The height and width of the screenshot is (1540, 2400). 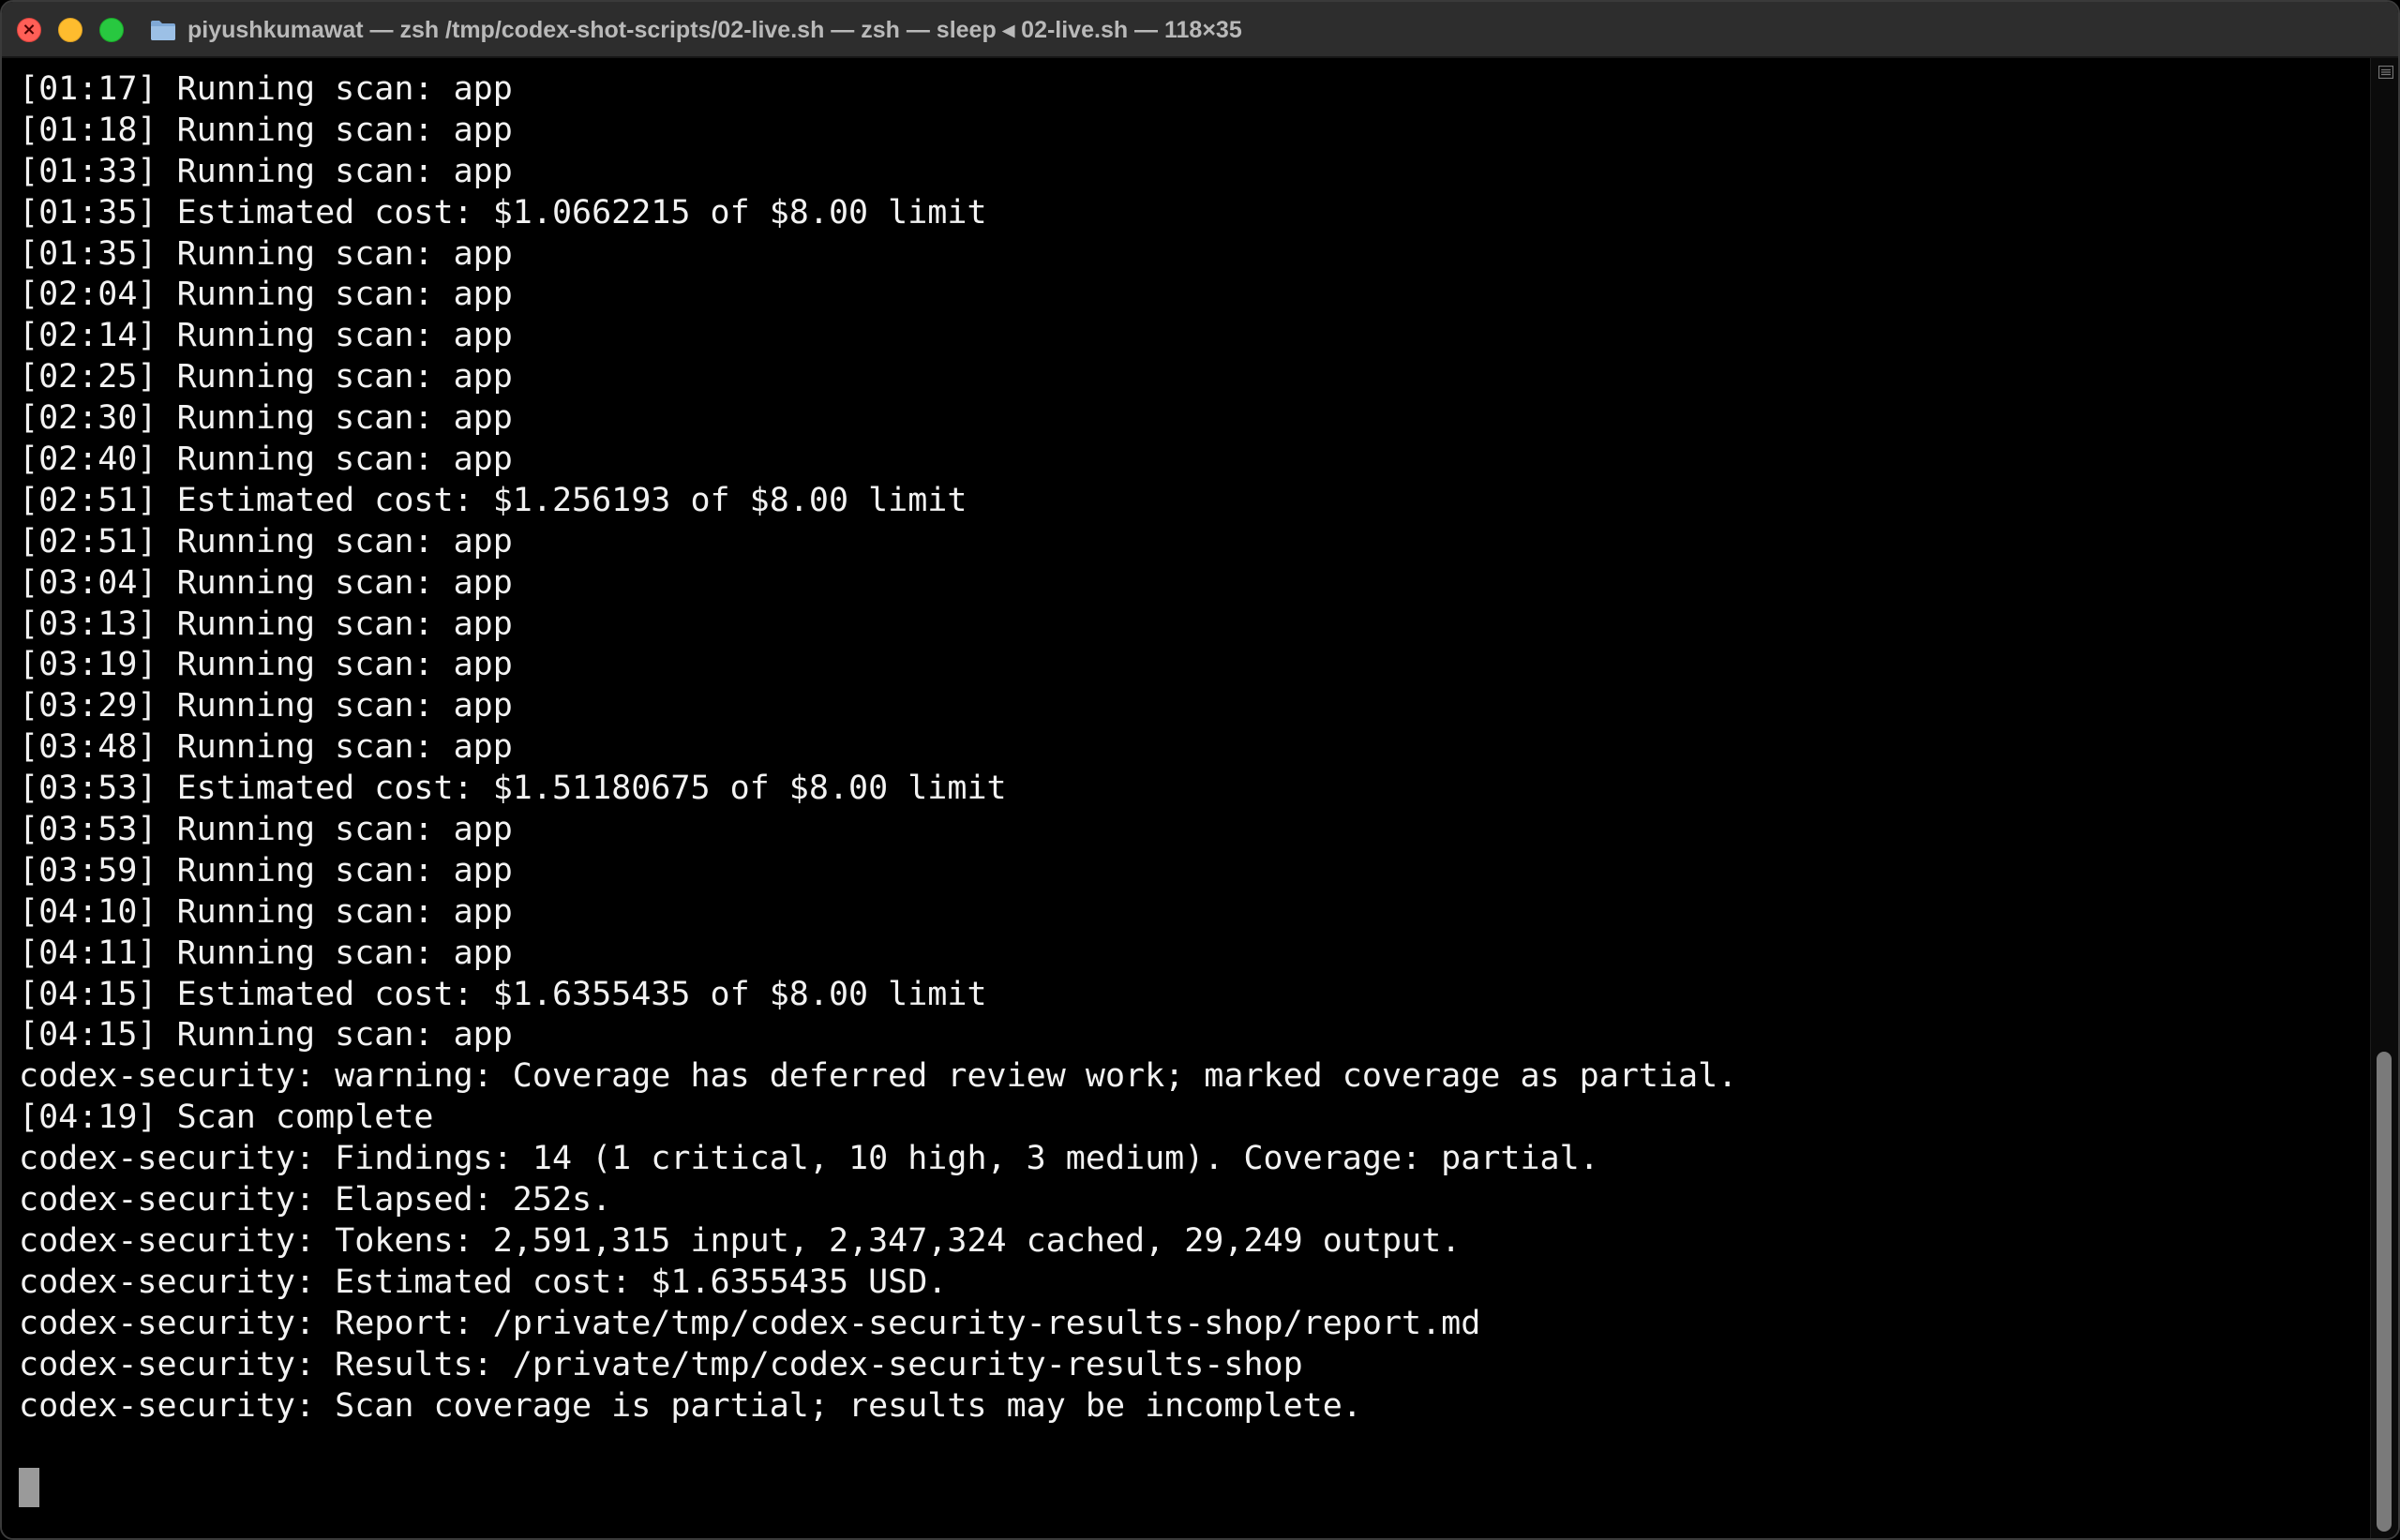 I want to click on scrollbar-thumb, so click(x=2384, y=1292).